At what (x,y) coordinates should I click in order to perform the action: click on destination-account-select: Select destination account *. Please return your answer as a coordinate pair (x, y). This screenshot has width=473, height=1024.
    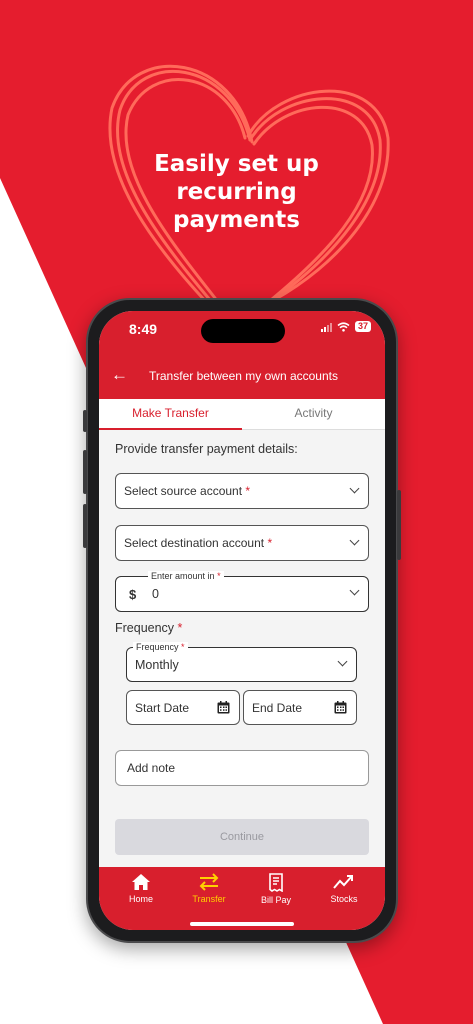
    Looking at the image, I should click on (242, 543).